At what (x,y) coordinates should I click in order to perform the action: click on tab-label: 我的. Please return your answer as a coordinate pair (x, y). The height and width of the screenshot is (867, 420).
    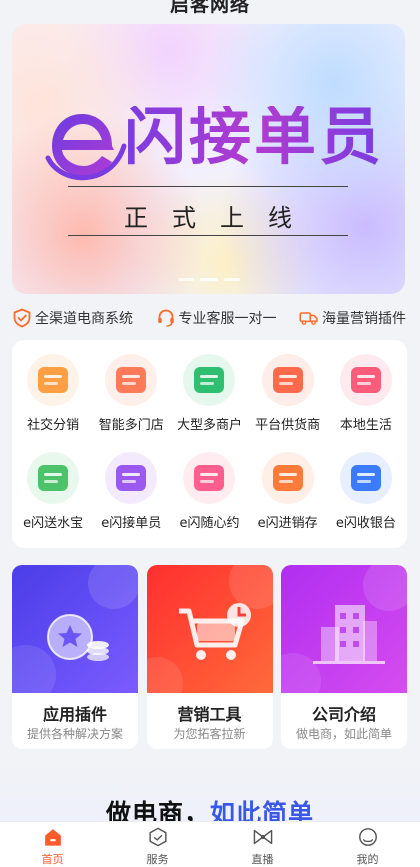
    Looking at the image, I should click on (367, 859).